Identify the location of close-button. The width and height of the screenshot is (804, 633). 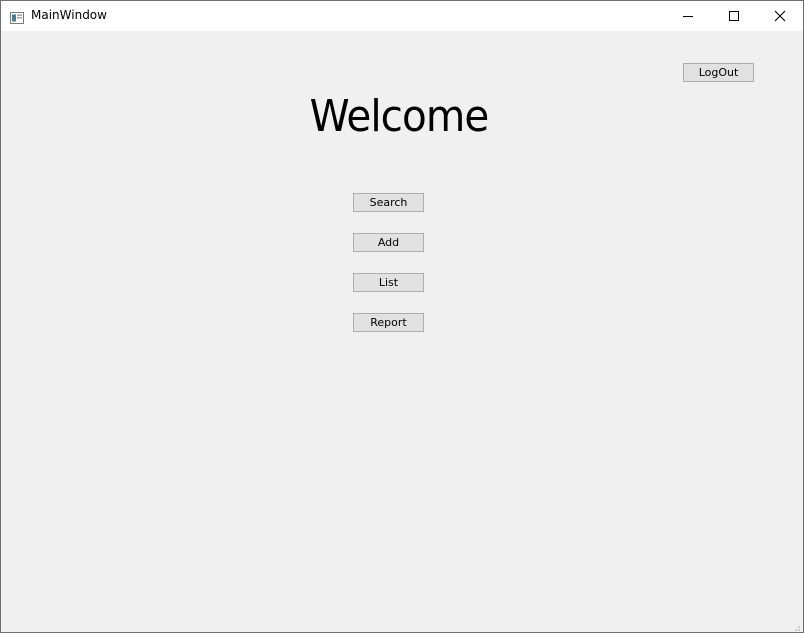
(780, 16).